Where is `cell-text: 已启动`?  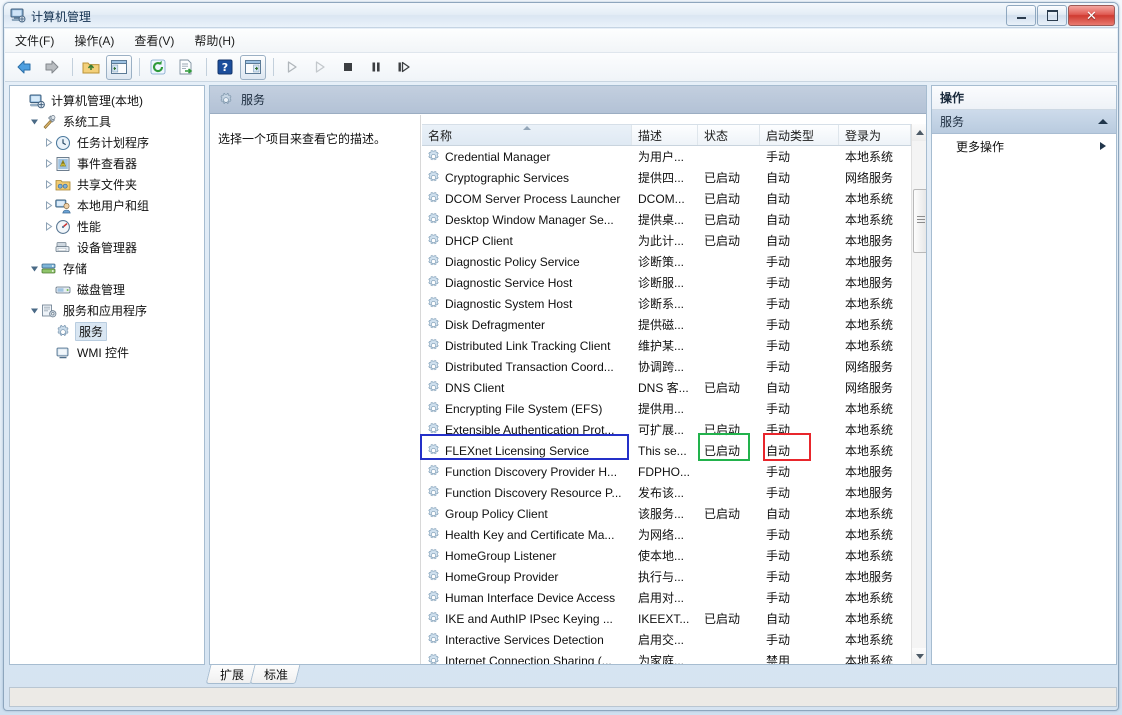
cell-text: 已启动 is located at coordinates (722, 388).